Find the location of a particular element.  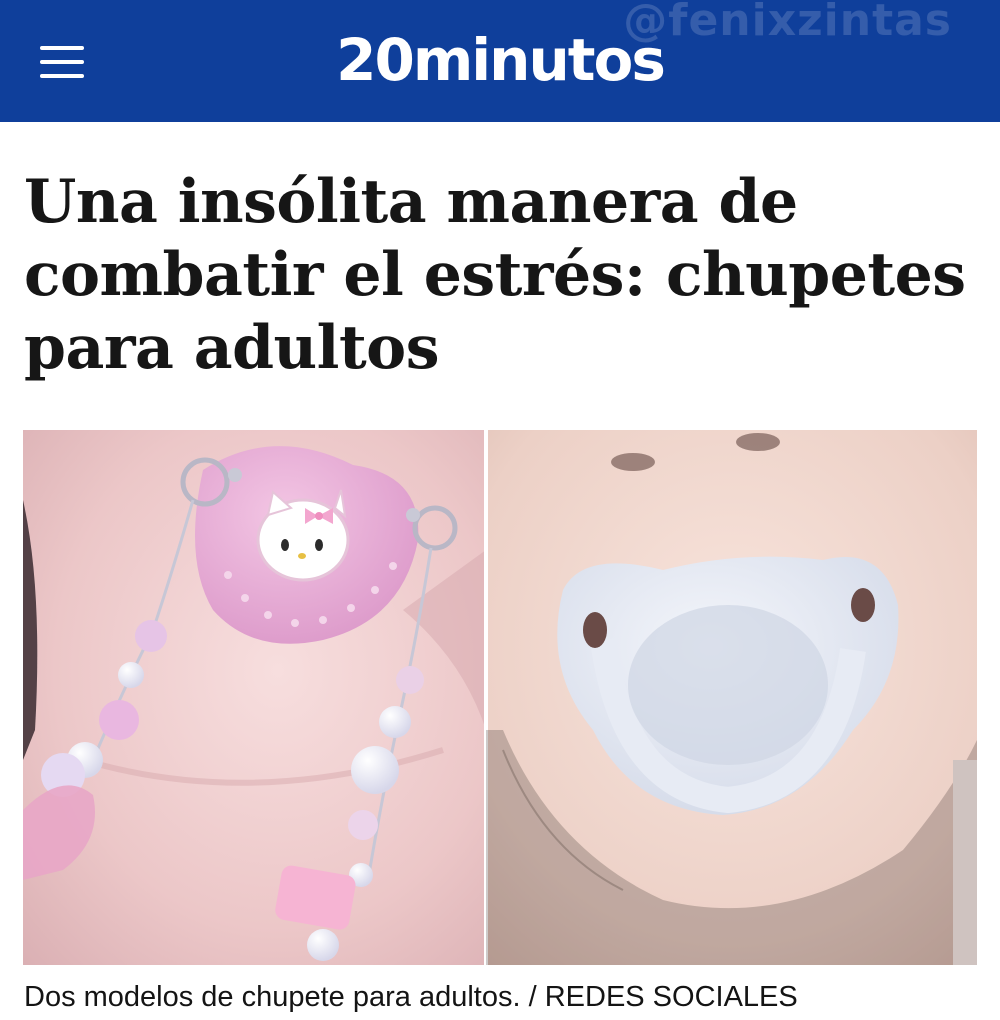

watermark: @fenixzintas is located at coordinates (787, 23).